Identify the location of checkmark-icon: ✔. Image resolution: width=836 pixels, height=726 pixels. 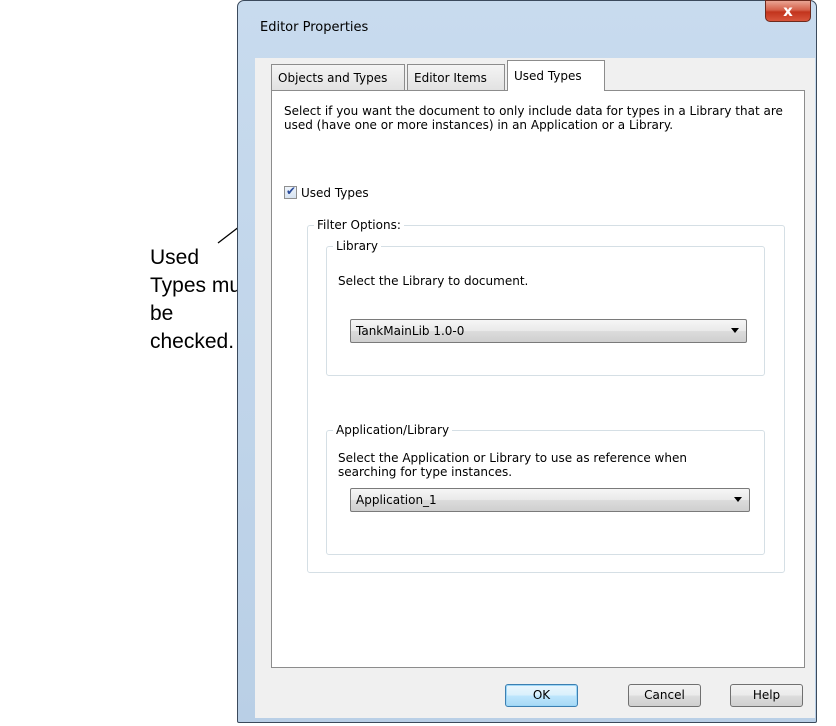
(291, 191).